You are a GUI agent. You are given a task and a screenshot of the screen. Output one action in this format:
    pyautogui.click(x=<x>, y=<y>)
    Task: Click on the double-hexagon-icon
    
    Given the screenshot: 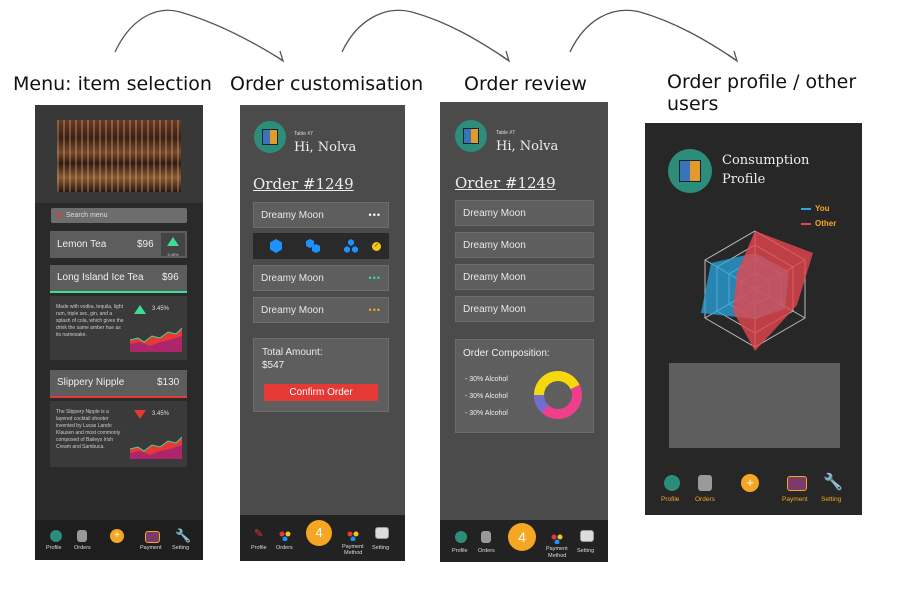 What is the action you would take?
    pyautogui.click(x=313, y=246)
    